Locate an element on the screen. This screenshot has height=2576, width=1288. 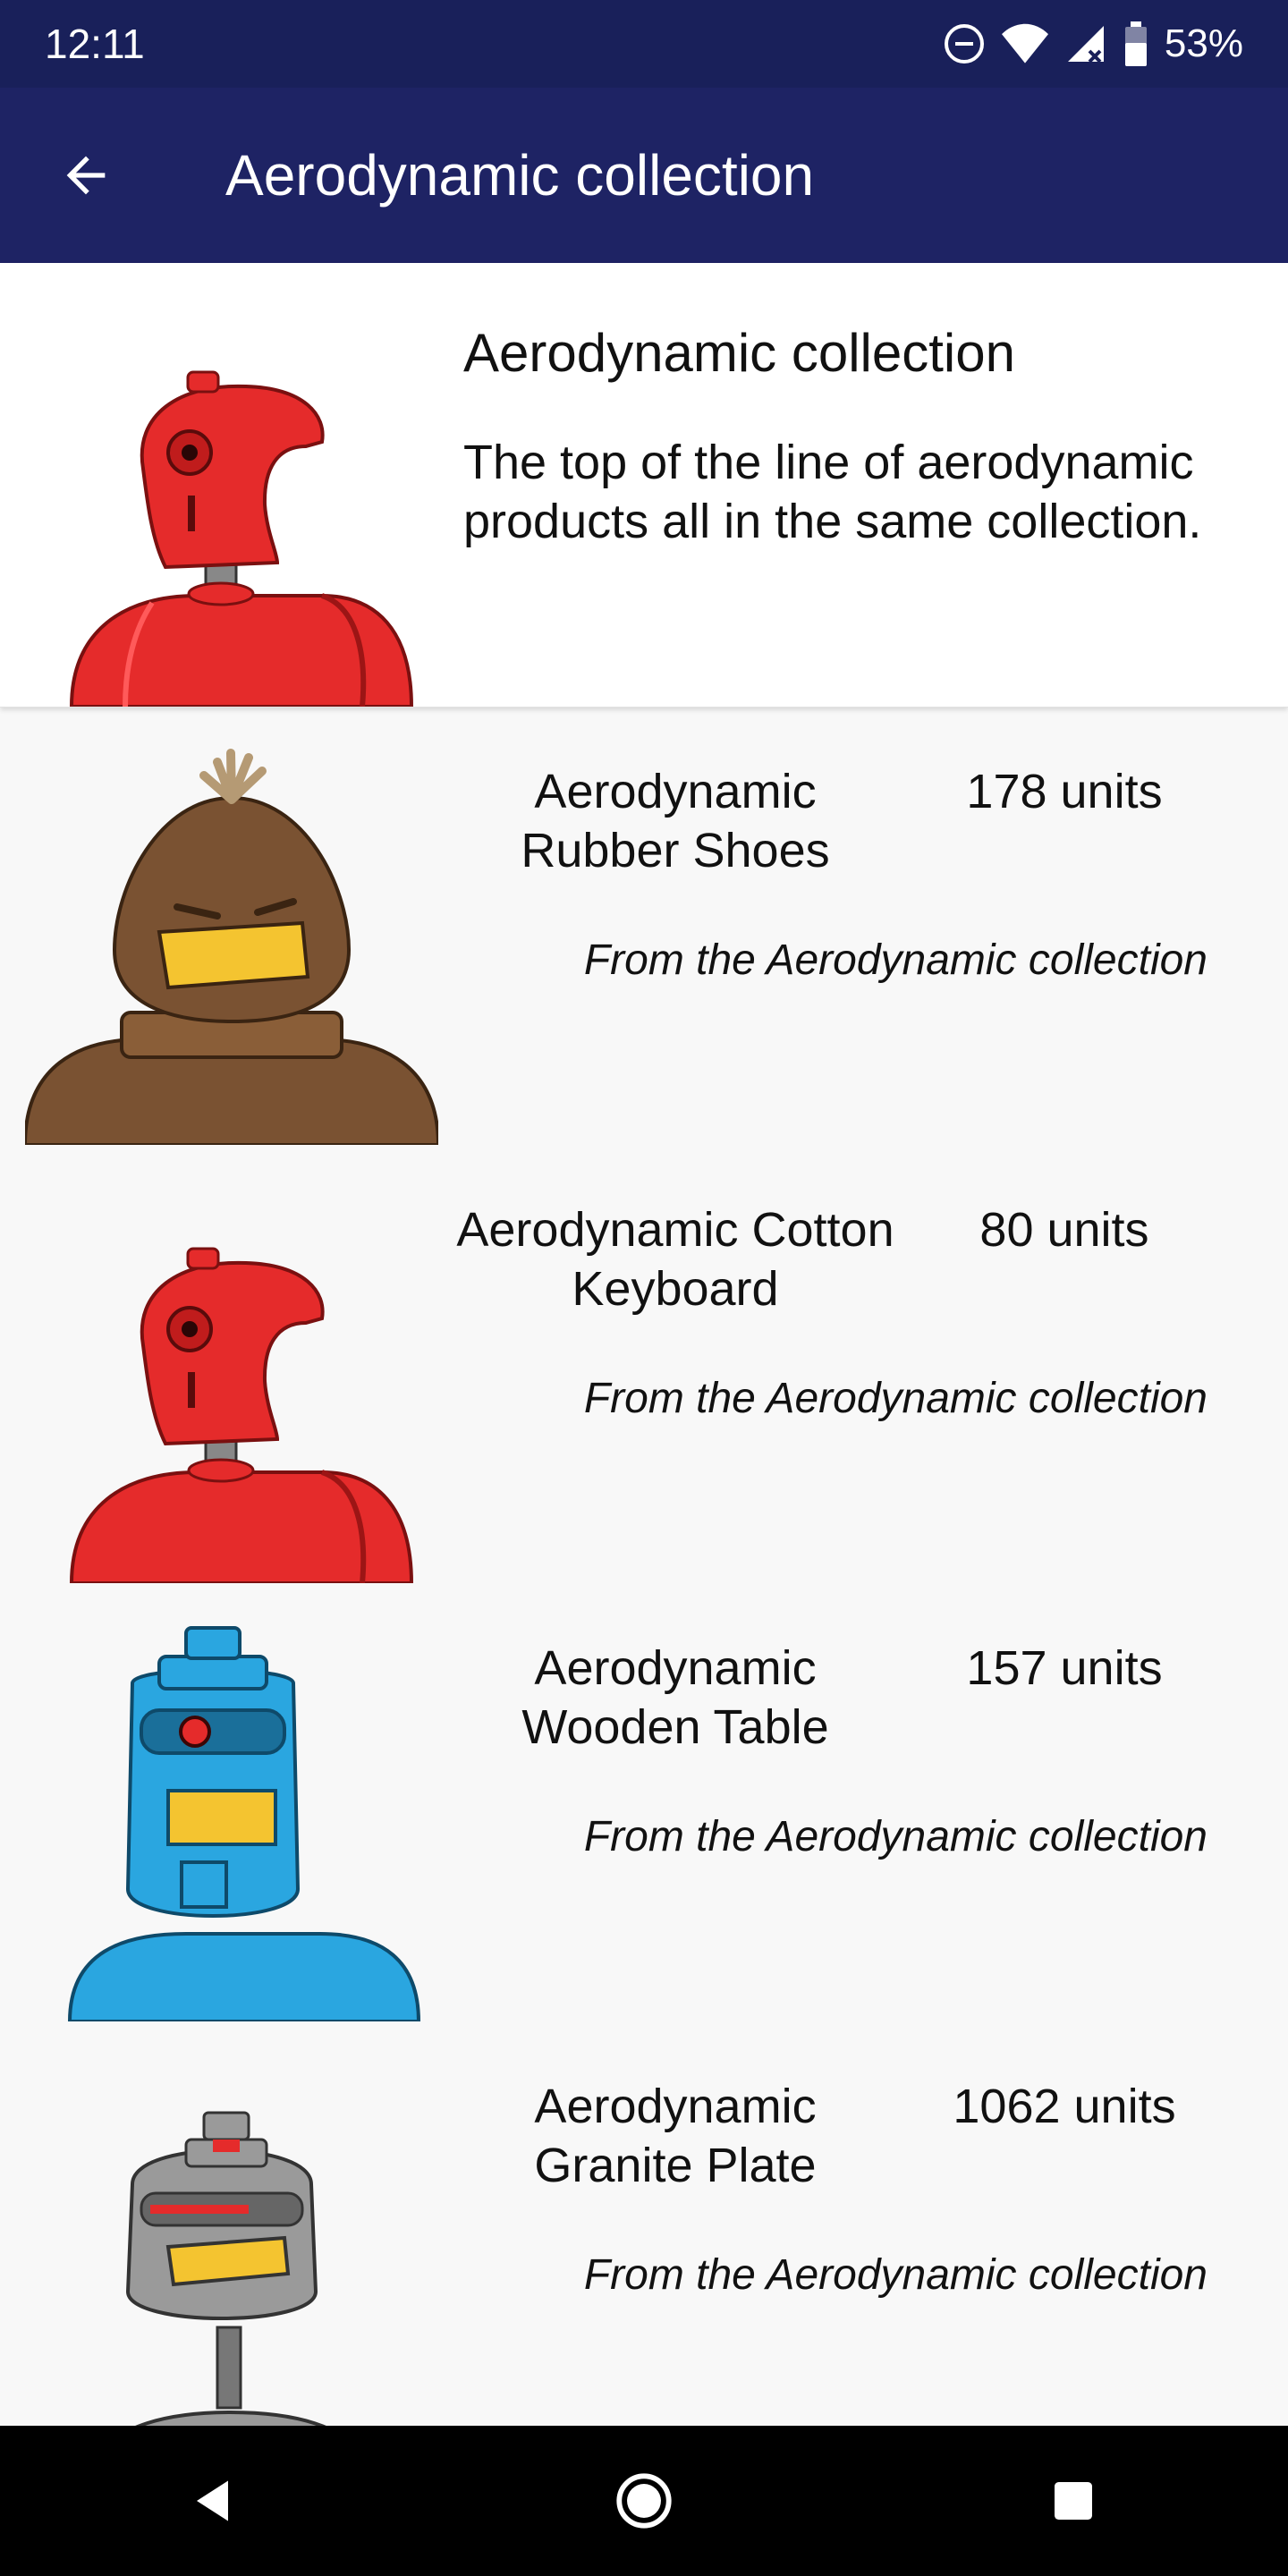
back-button is located at coordinates (86, 175).